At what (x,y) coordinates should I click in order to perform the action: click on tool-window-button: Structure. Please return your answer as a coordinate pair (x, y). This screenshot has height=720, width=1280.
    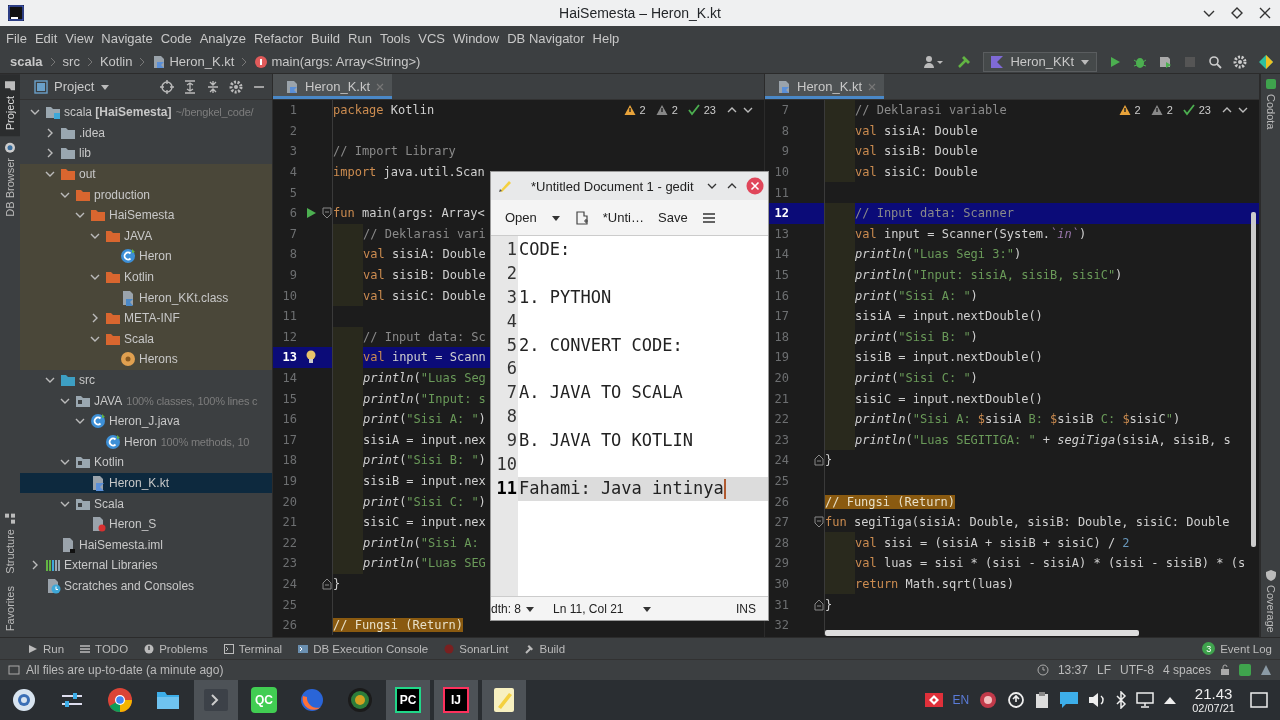
    Looking at the image, I should click on (10, 543).